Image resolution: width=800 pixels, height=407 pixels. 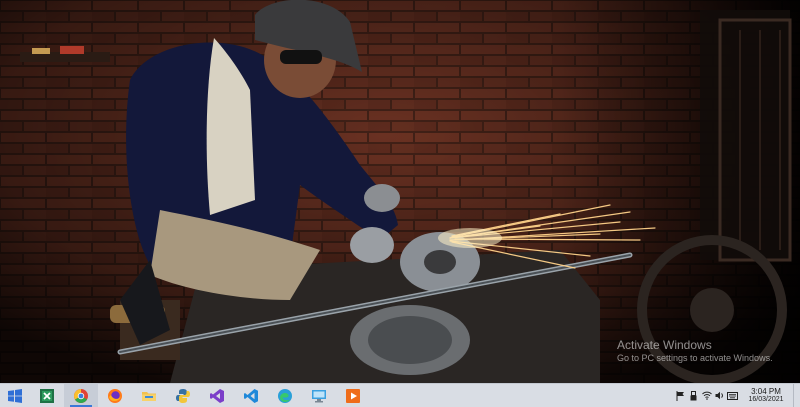 I want to click on taskbar-clock: 3:04 PM 16/03/2021, so click(x=766, y=395).